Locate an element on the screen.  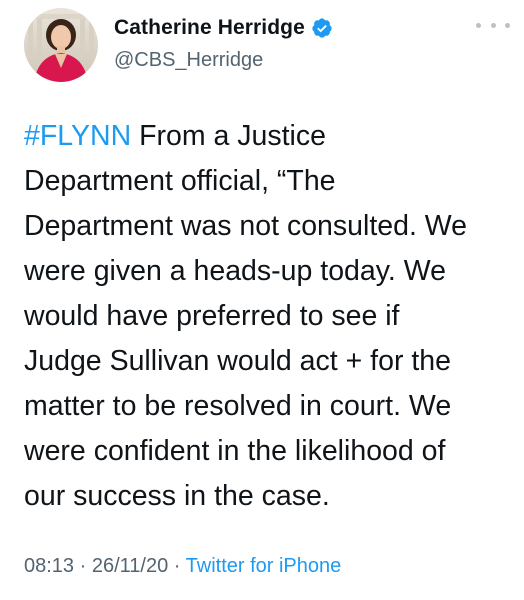
author-name-row: Catherine Herridge is located at coordinates (223, 28).